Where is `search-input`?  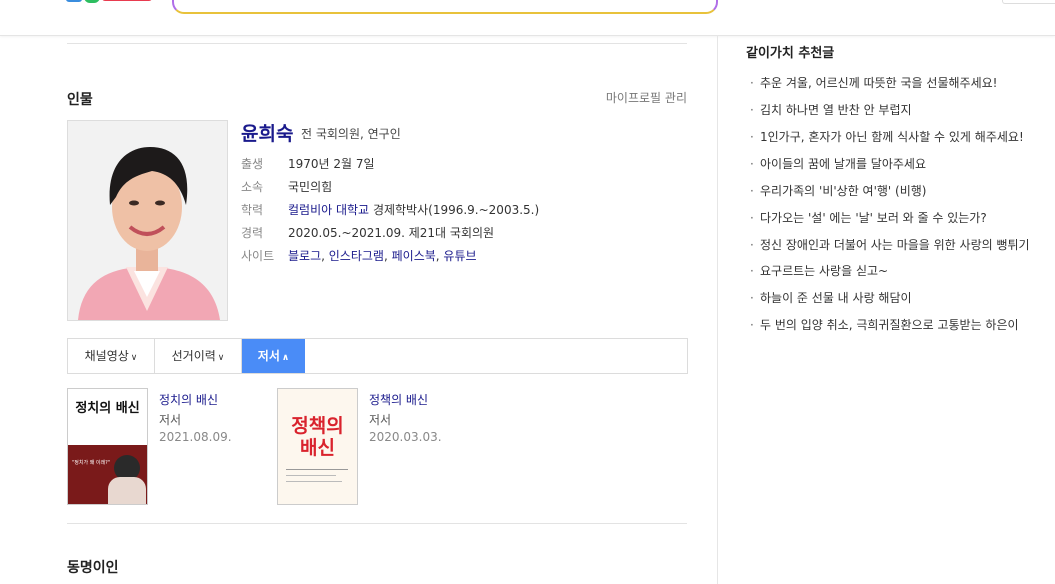 search-input is located at coordinates (445, 7).